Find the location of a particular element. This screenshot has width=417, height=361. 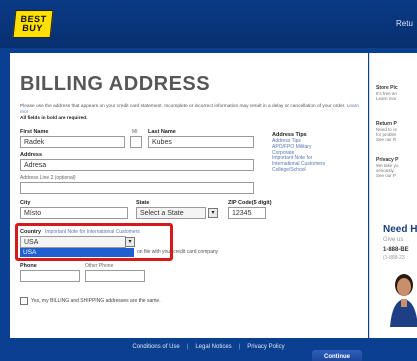

city-label: City is located at coordinates (25, 203).